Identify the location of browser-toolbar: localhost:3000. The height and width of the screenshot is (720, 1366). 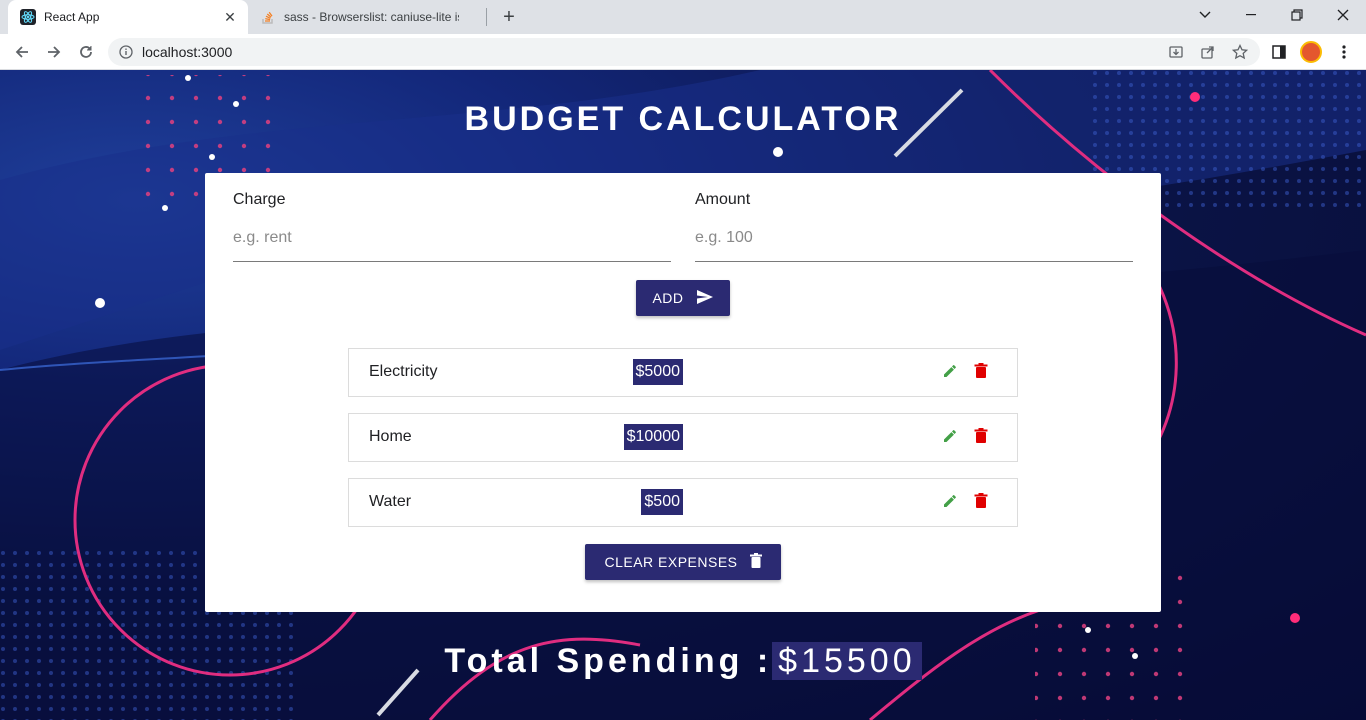
(683, 52).